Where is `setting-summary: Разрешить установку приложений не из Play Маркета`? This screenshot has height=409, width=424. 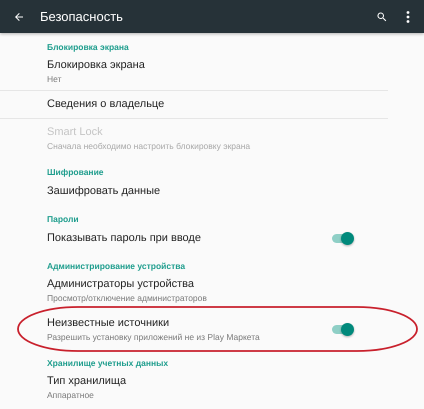 setting-summary: Разрешить установку приложений не из Play Маркета is located at coordinates (154, 337).